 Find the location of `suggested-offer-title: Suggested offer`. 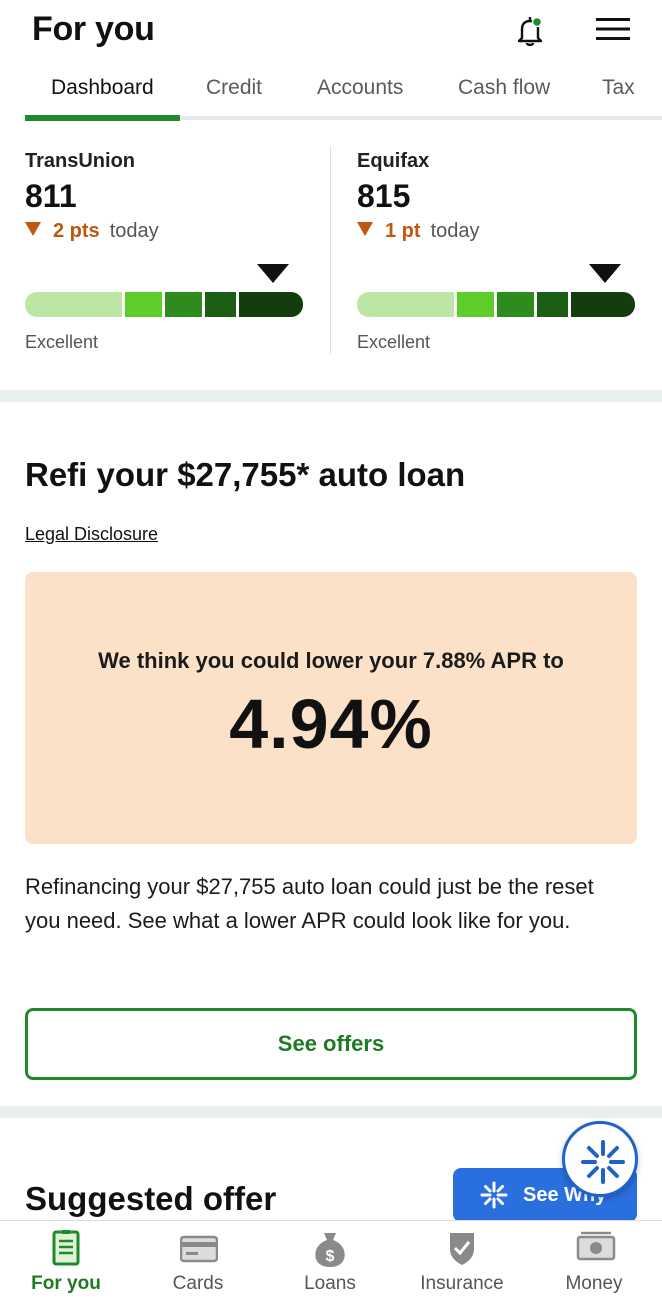

suggested-offer-title: Suggested offer is located at coordinates (151, 1198).